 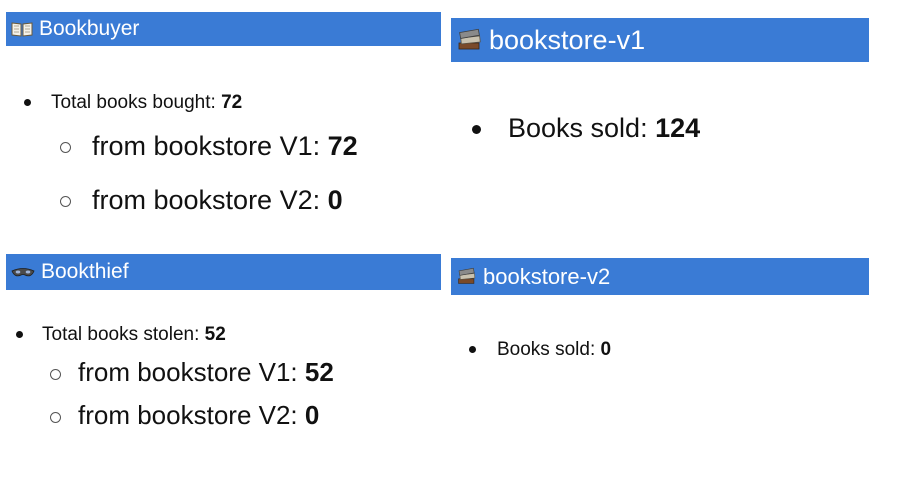 I want to click on bookthief-v1-item: from bookstore V1: 52, so click(x=192, y=372).